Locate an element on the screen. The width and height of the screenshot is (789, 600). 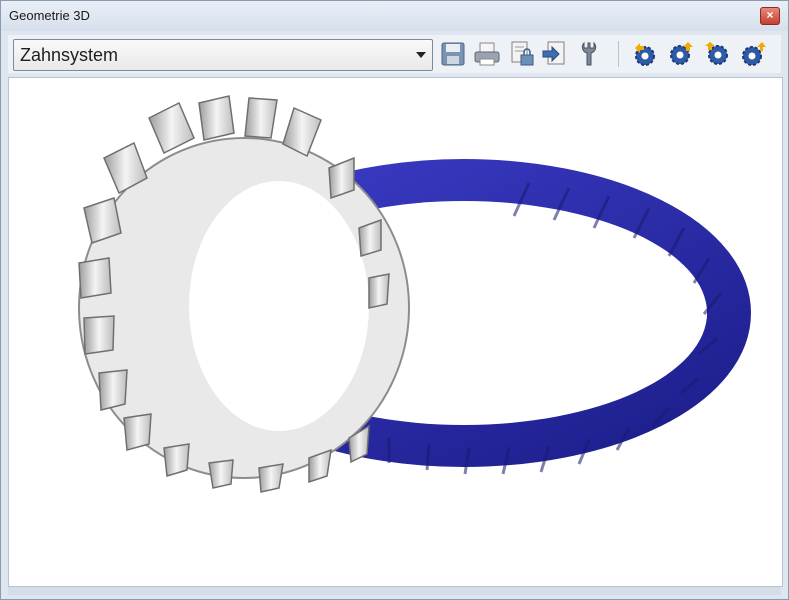
print-icon is located at coordinates (487, 54).